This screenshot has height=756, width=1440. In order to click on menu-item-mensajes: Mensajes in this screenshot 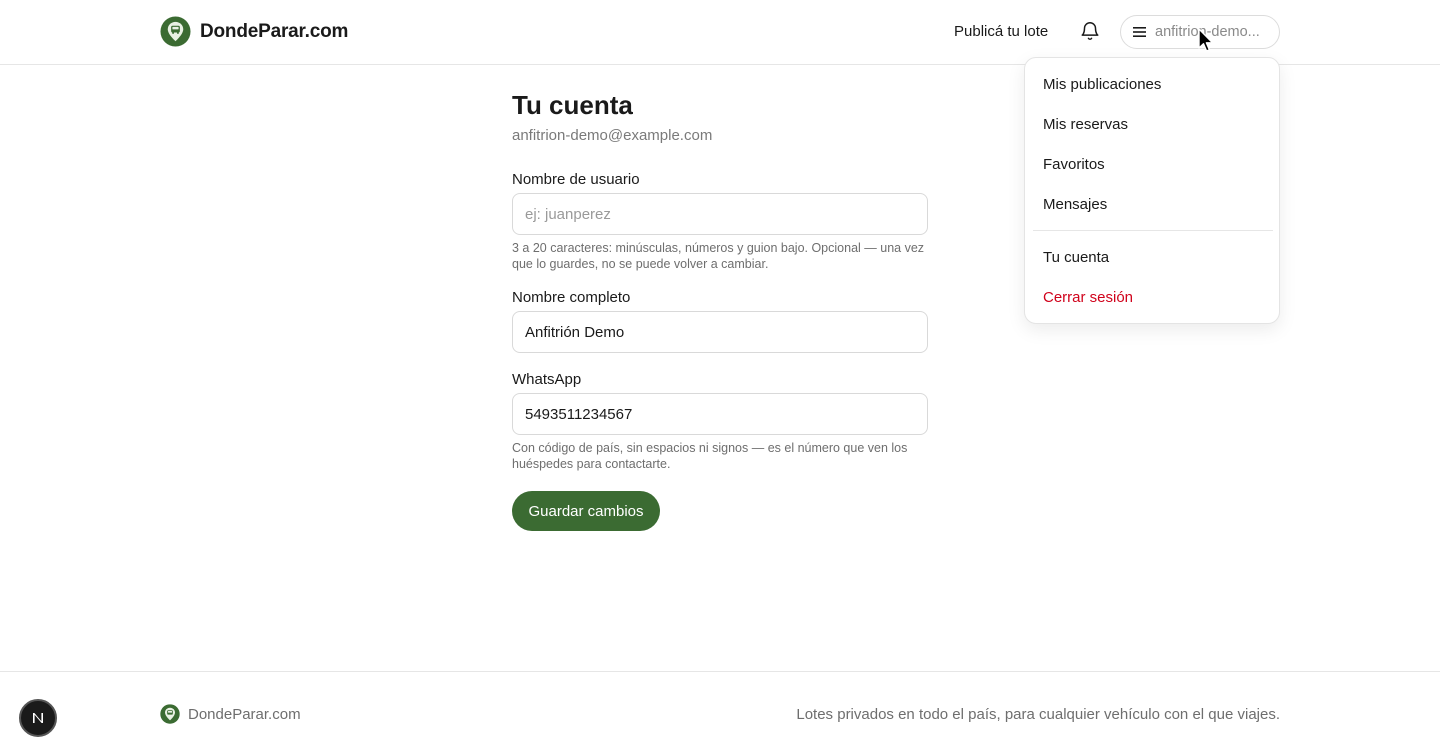, I will do `click(1075, 204)`.